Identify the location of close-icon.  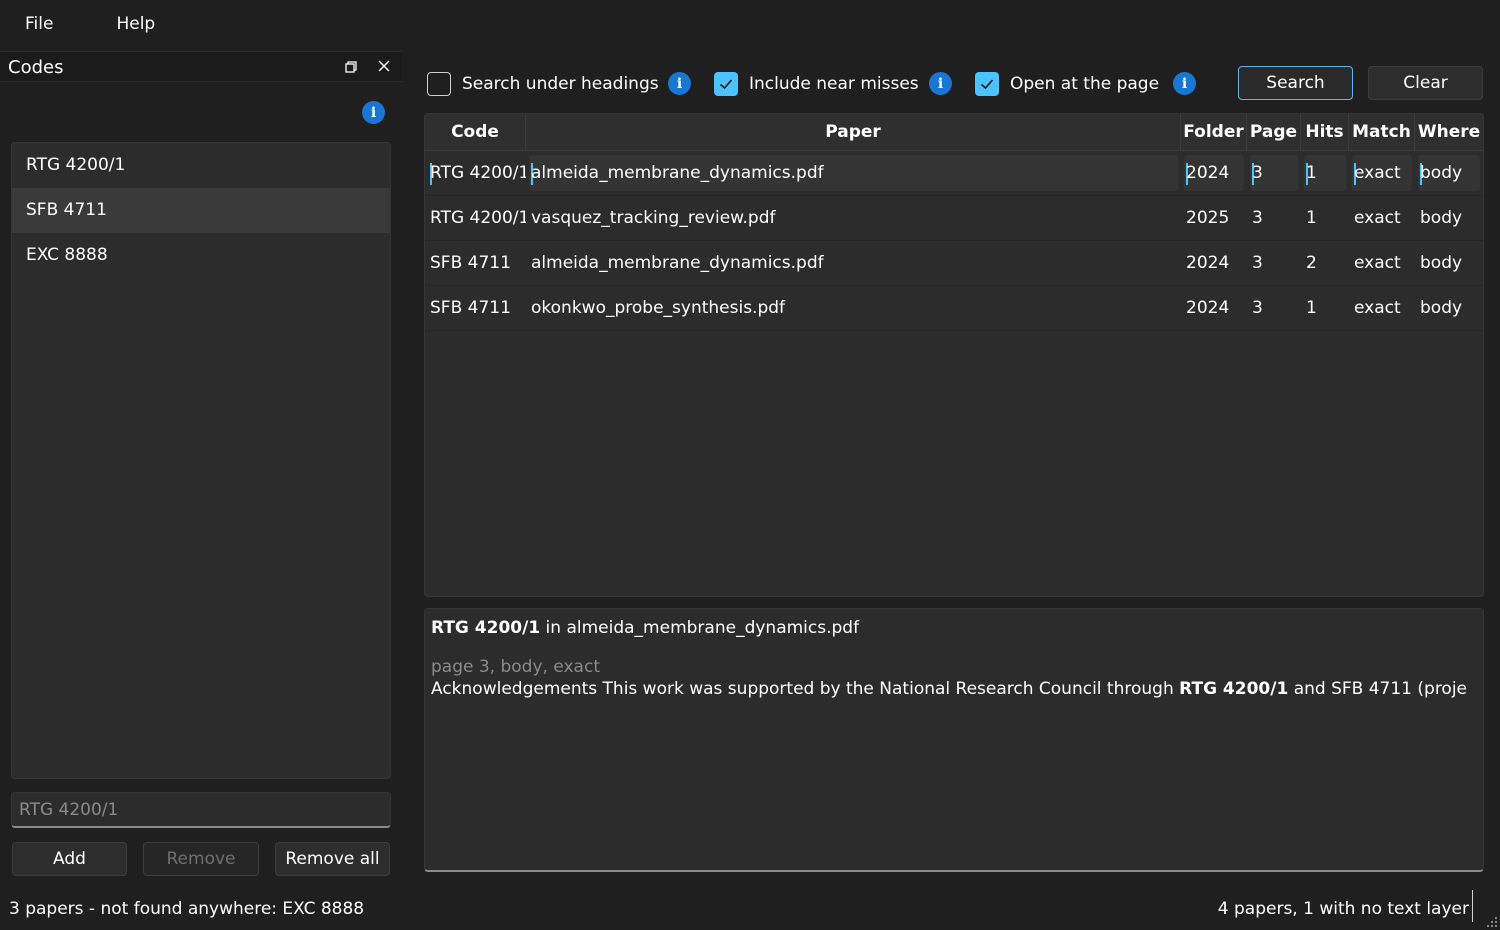
(384, 66).